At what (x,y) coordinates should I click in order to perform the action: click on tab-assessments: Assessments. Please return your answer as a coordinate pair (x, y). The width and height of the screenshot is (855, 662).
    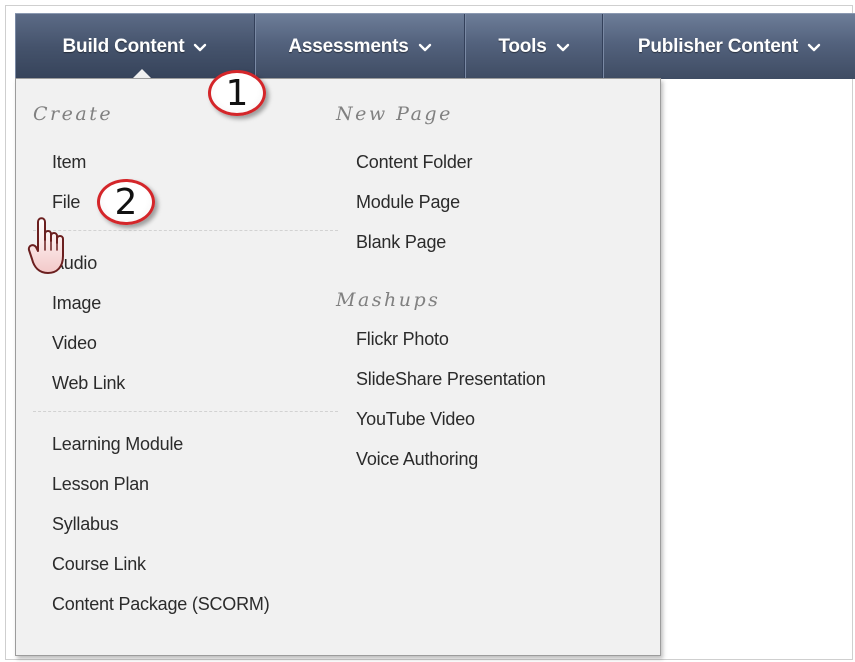
    Looking at the image, I should click on (360, 46).